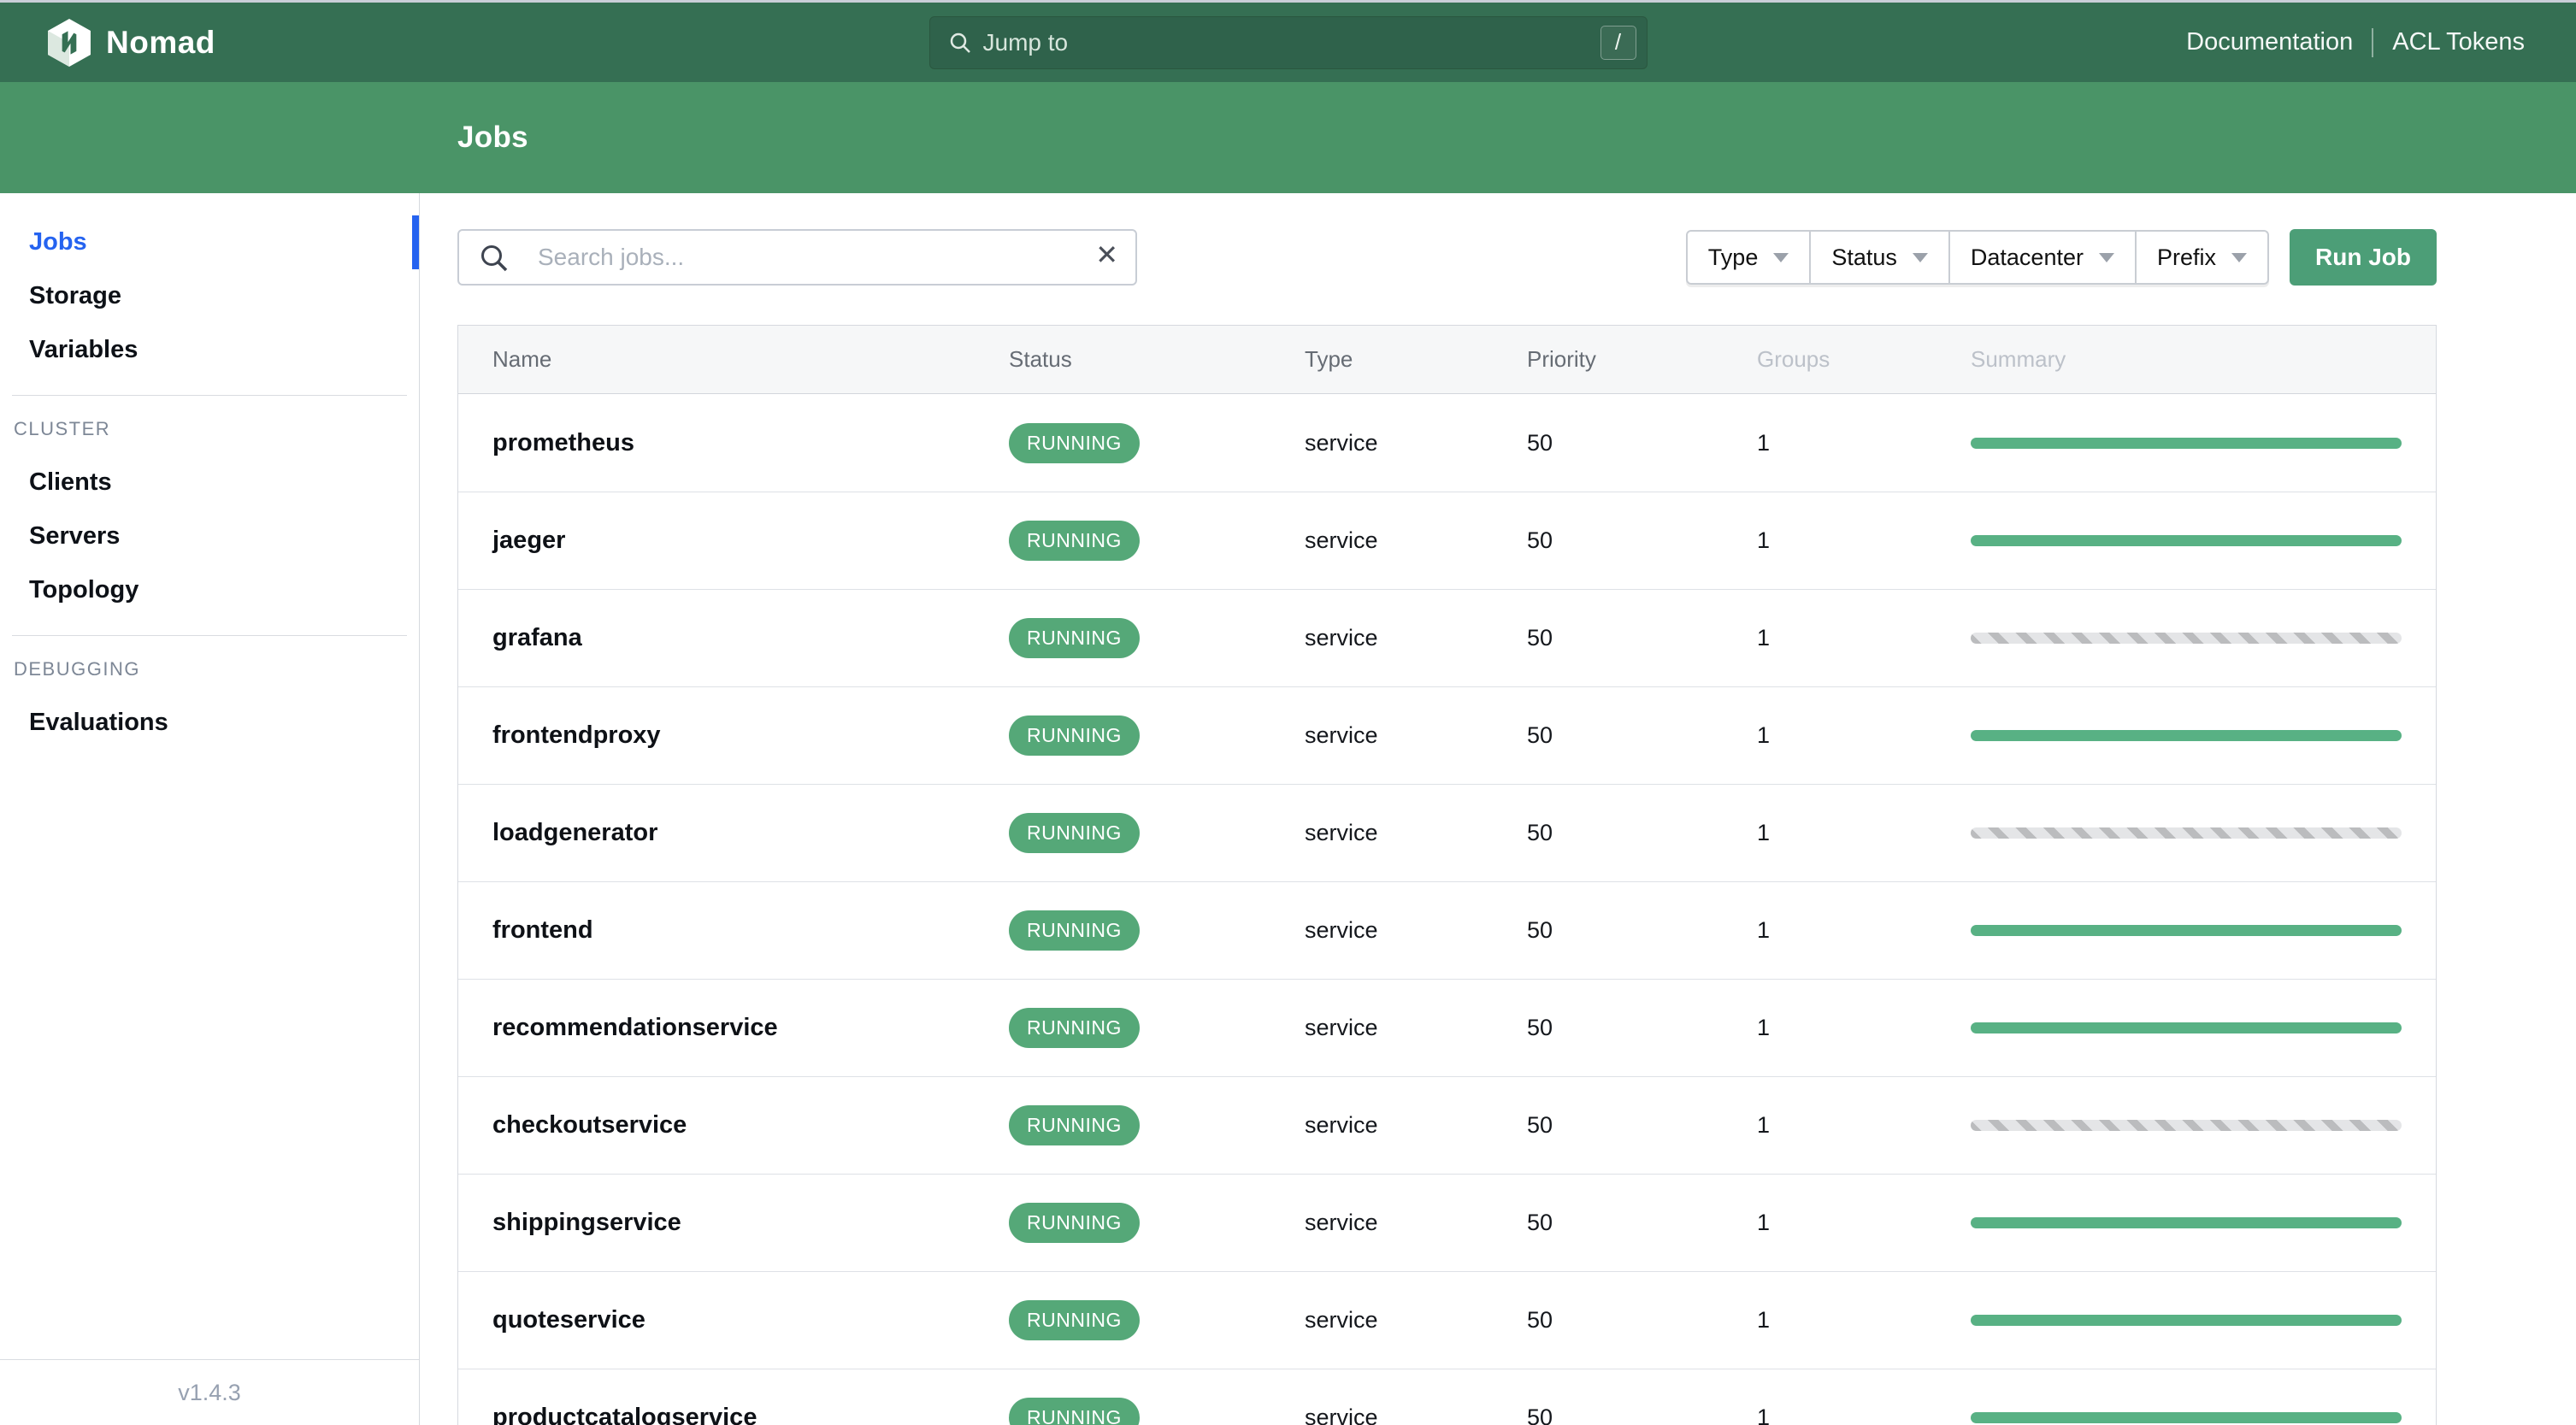 The image size is (2576, 1425). What do you see at coordinates (209, 1392) in the screenshot?
I see `version-label: v1.4.3` at bounding box center [209, 1392].